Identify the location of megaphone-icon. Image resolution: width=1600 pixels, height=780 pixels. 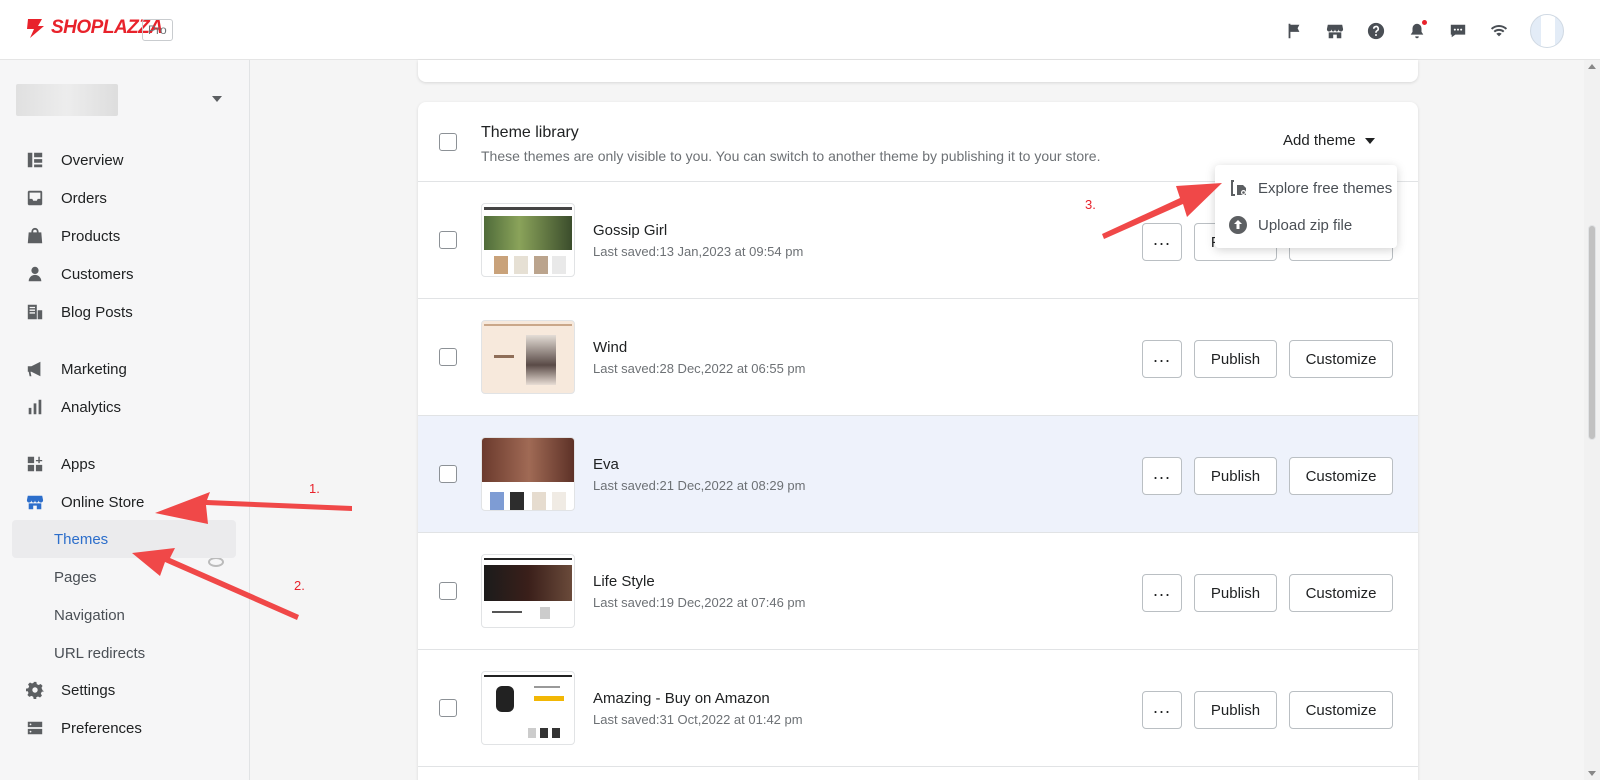
(34, 369).